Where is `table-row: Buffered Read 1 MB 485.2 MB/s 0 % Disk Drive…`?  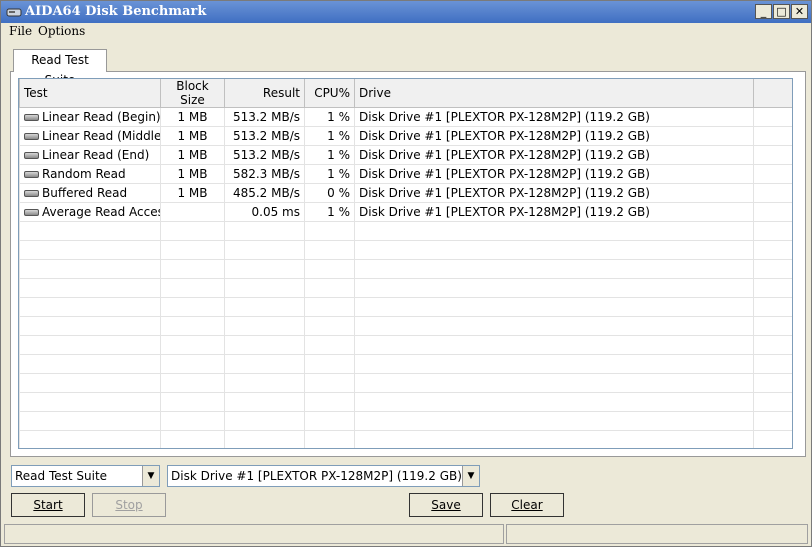 table-row: Buffered Read 1 MB 485.2 MB/s 0 % Disk Drive… is located at coordinates (405, 193).